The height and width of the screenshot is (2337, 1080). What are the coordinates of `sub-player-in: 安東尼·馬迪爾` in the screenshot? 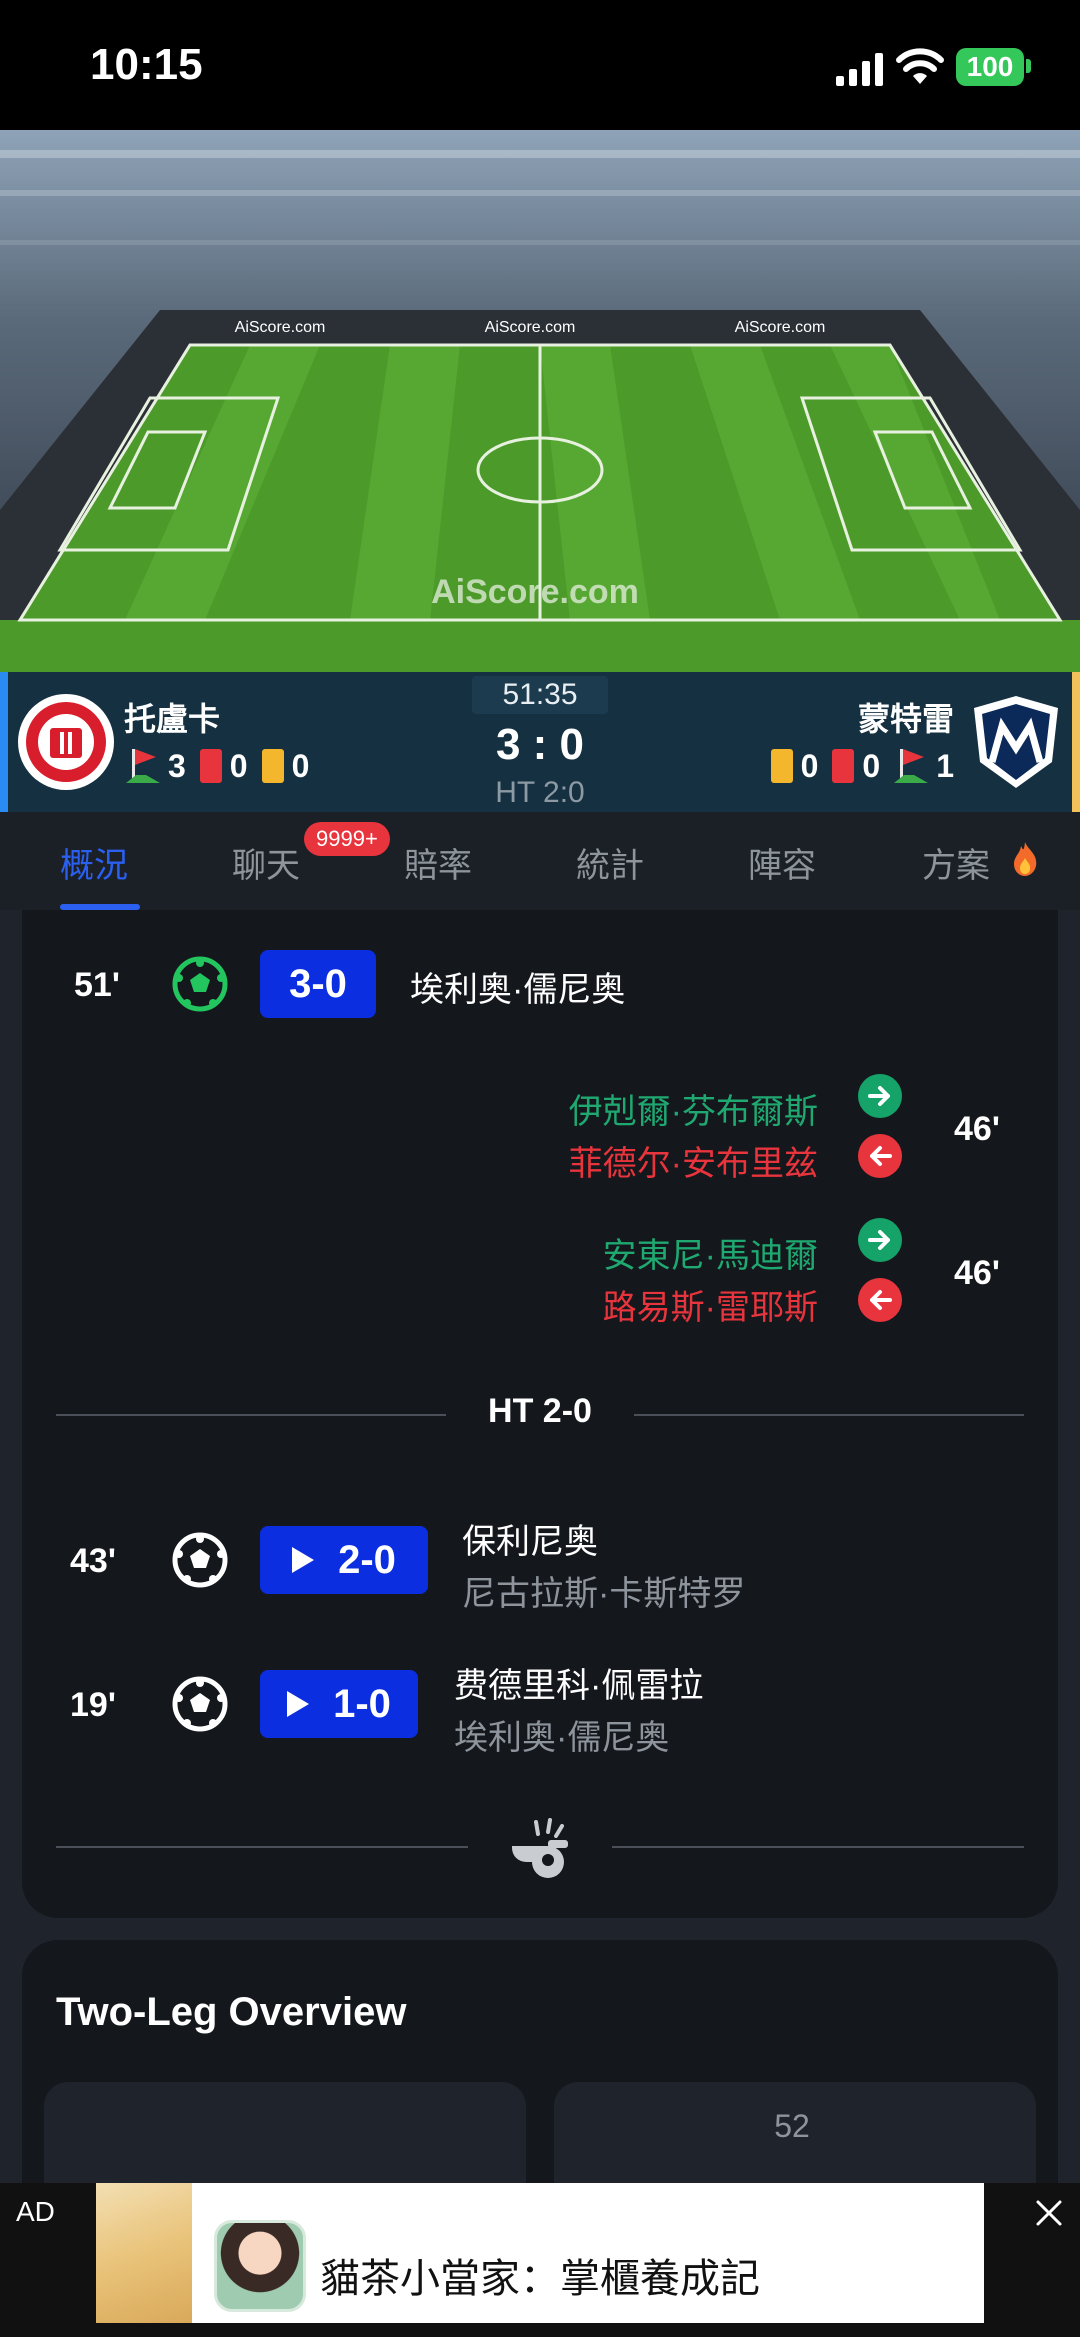 It's located at (710, 1252).